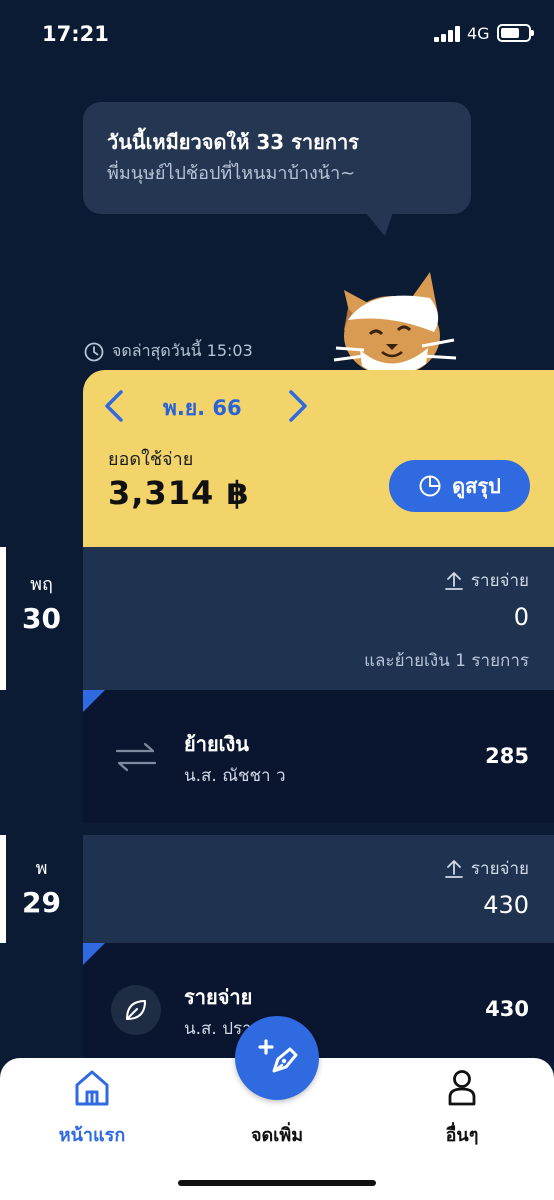 The width and height of the screenshot is (554, 1200). I want to click on nav-add-label: จดเพิ่ม, so click(277, 1135).